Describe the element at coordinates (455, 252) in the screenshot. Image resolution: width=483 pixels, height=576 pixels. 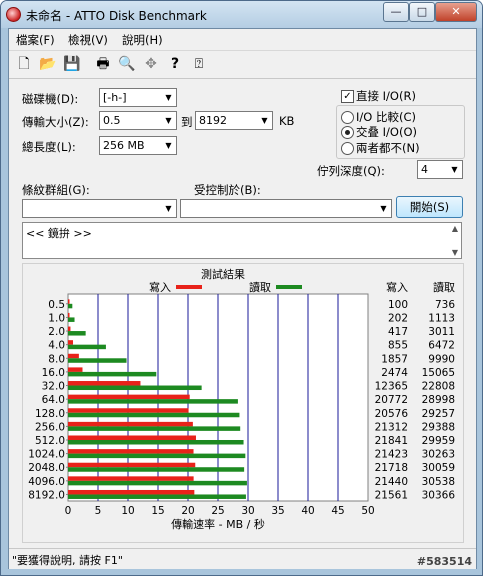
I see `scroll-down-icon: ▼` at that location.